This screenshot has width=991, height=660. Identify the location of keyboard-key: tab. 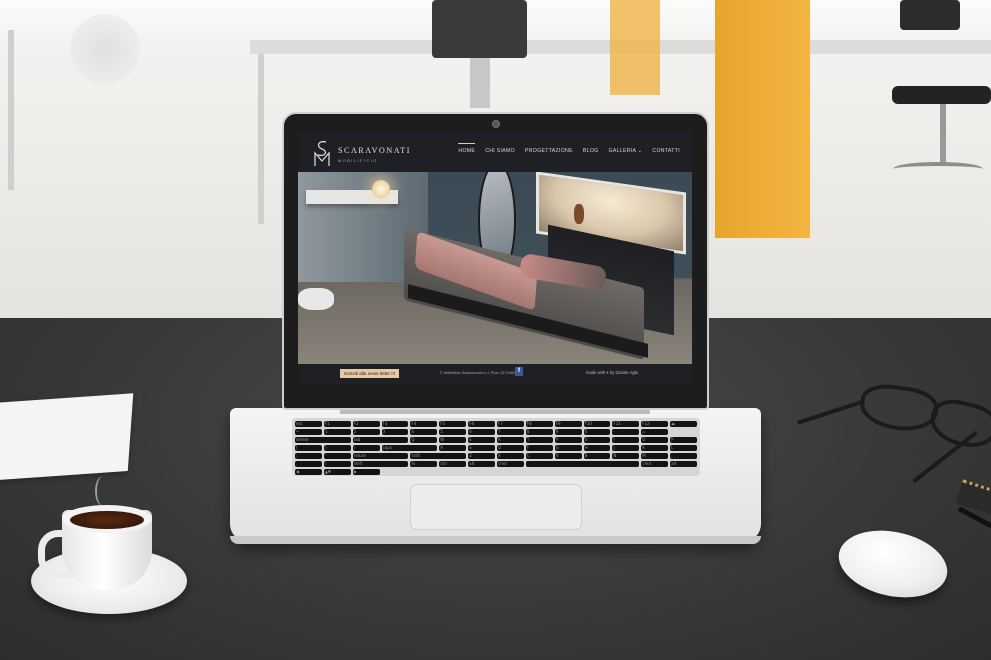
(380, 440).